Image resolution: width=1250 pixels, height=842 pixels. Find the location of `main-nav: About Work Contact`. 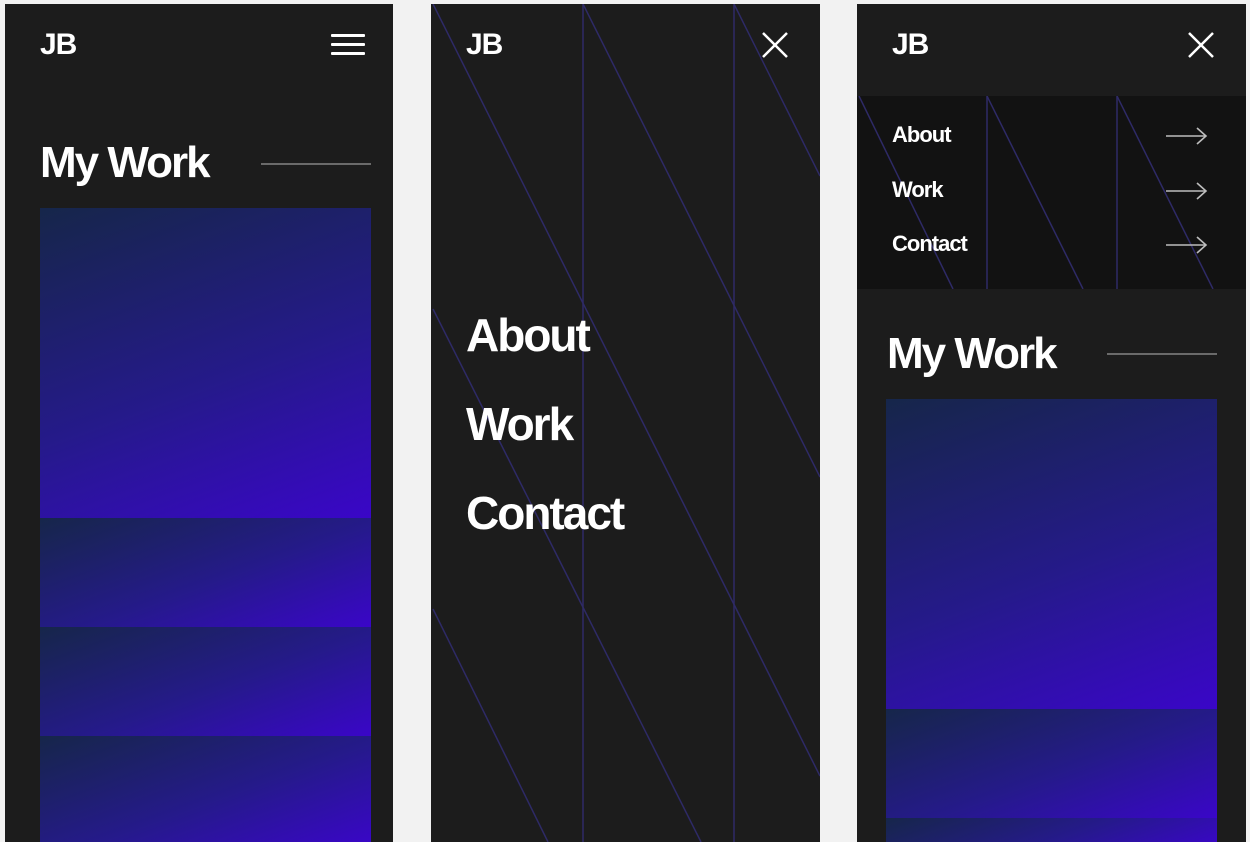

main-nav: About Work Contact is located at coordinates (545, 437).